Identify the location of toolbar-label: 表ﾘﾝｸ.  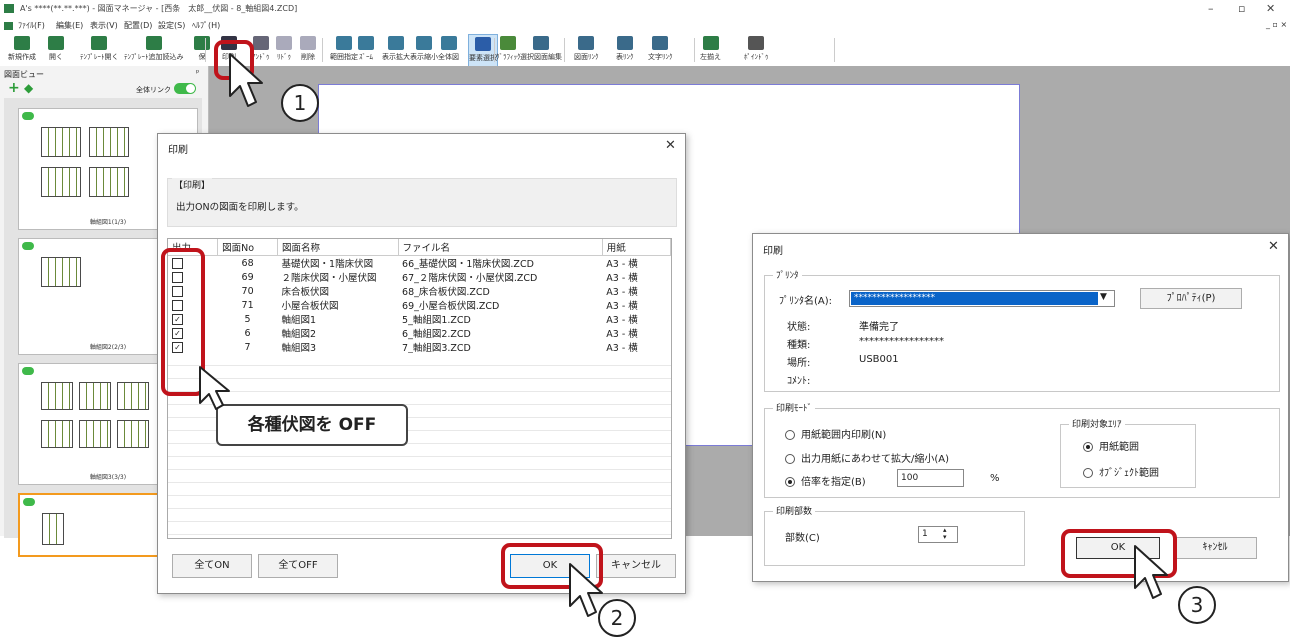
(625, 57).